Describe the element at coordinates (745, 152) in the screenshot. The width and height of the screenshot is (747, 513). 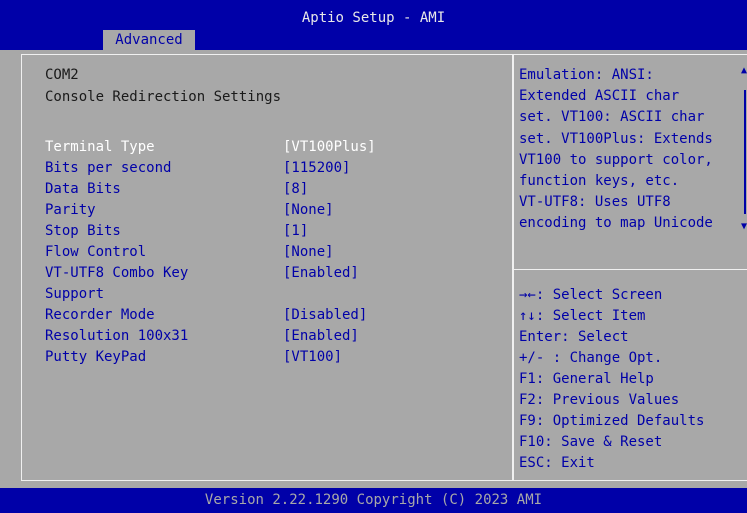
I see `help-scrollbar-thumb` at that location.